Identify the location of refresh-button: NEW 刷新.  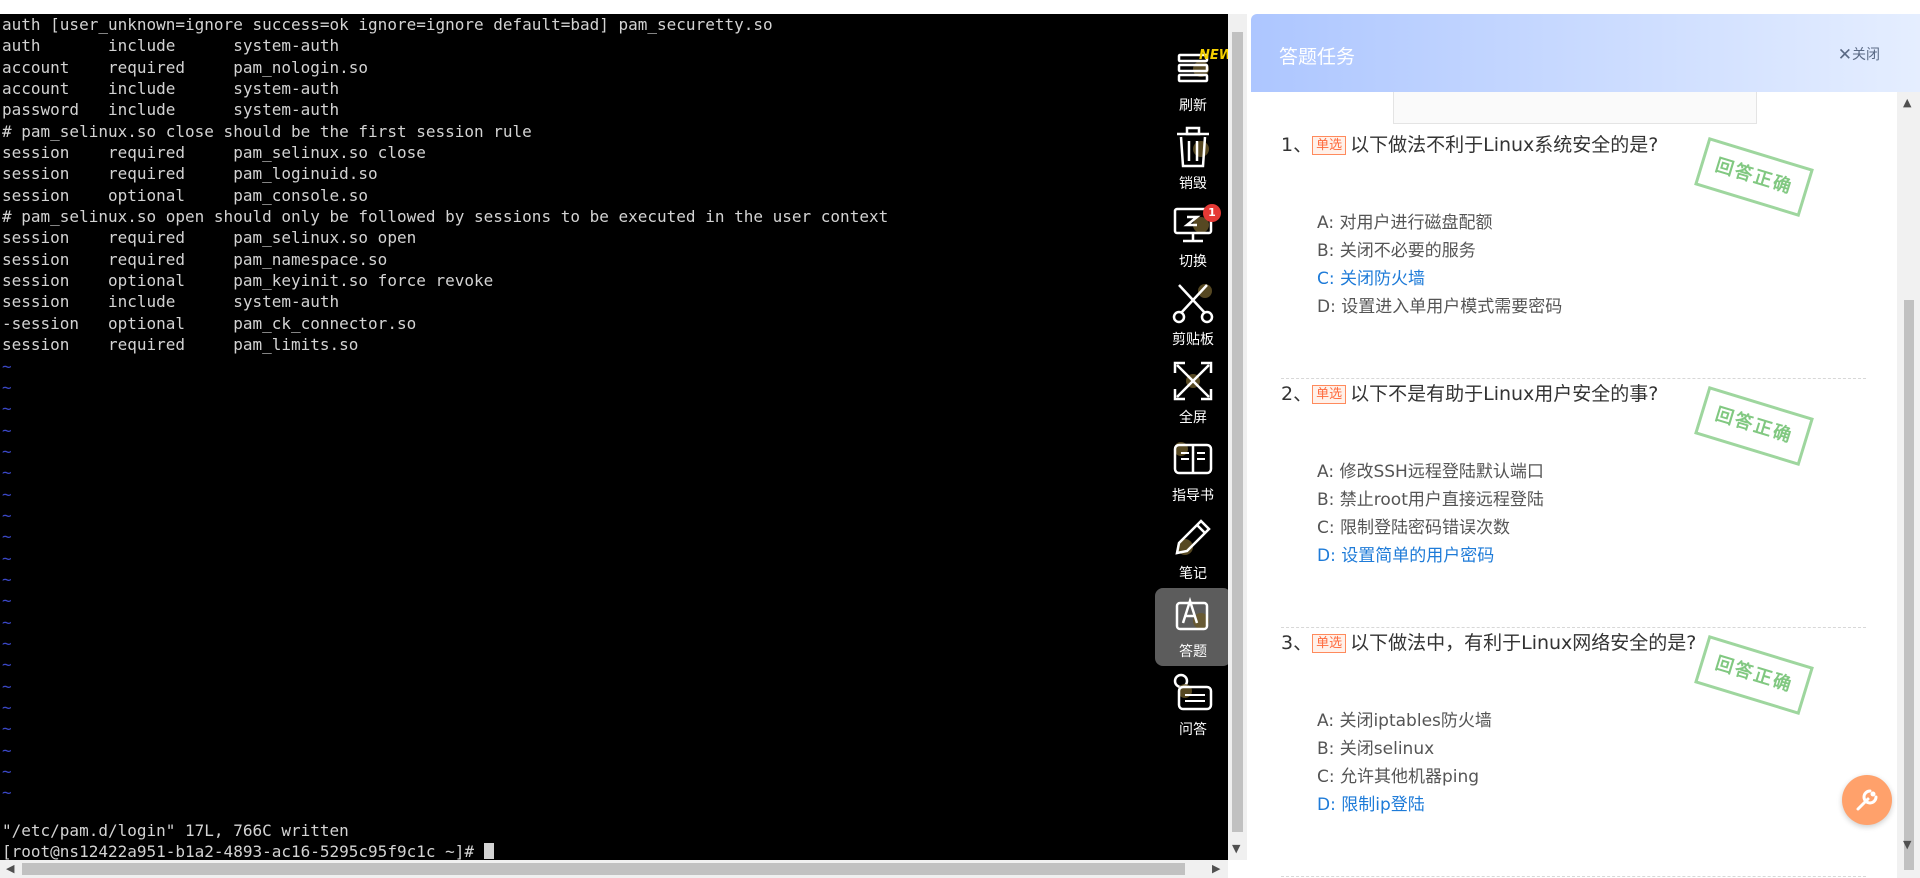
(1191, 81).